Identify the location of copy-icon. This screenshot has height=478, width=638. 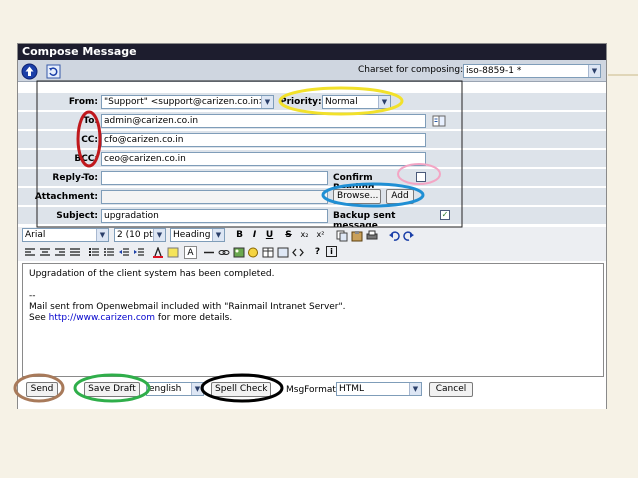
(342, 236).